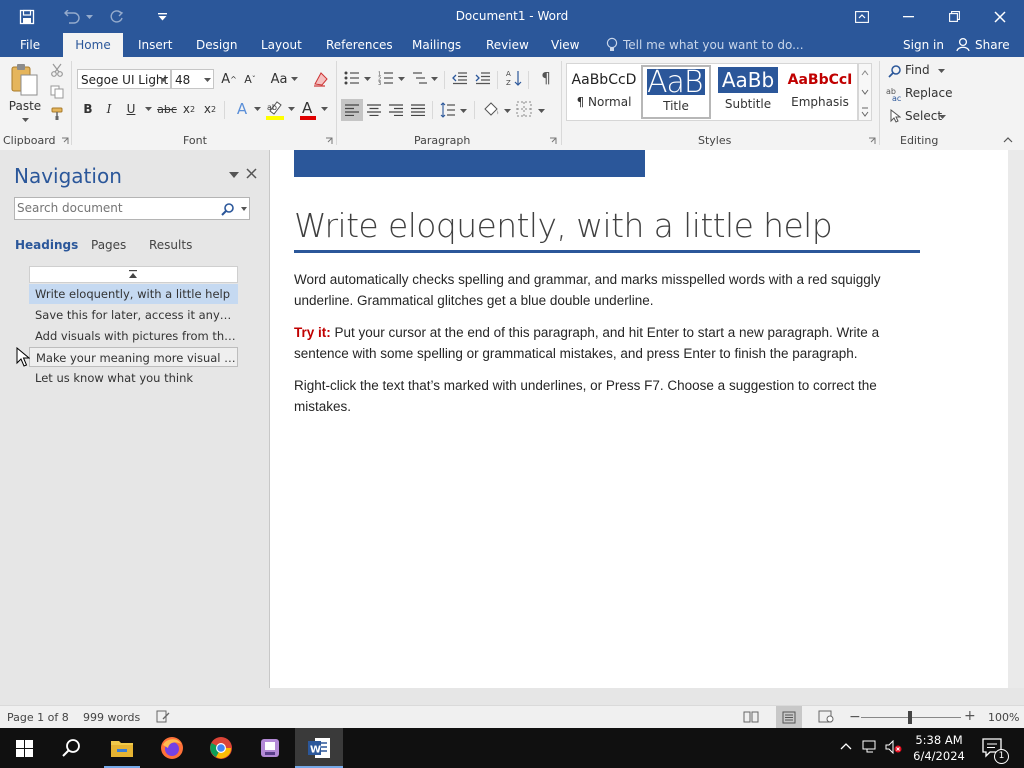  What do you see at coordinates (748, 92) in the screenshot?
I see `style-subtitle: AaBb Subtitle` at bounding box center [748, 92].